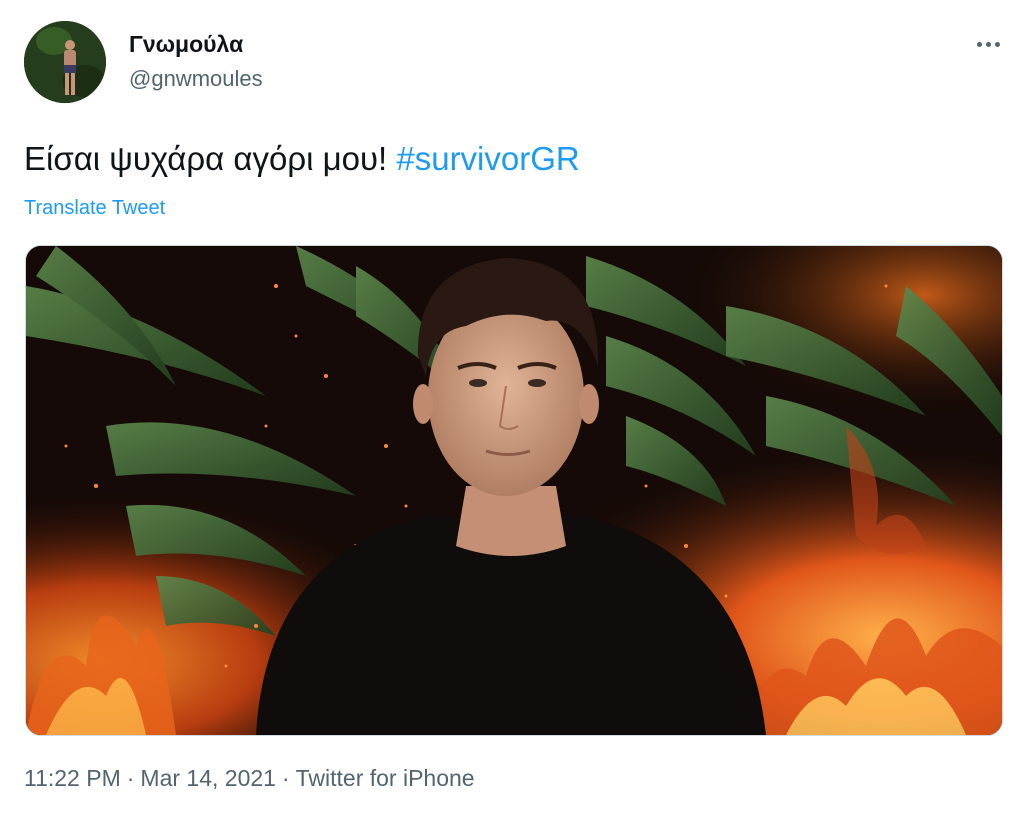 This screenshot has width=1024, height=813. I want to click on author-handle: @gnwmoules, so click(196, 79).